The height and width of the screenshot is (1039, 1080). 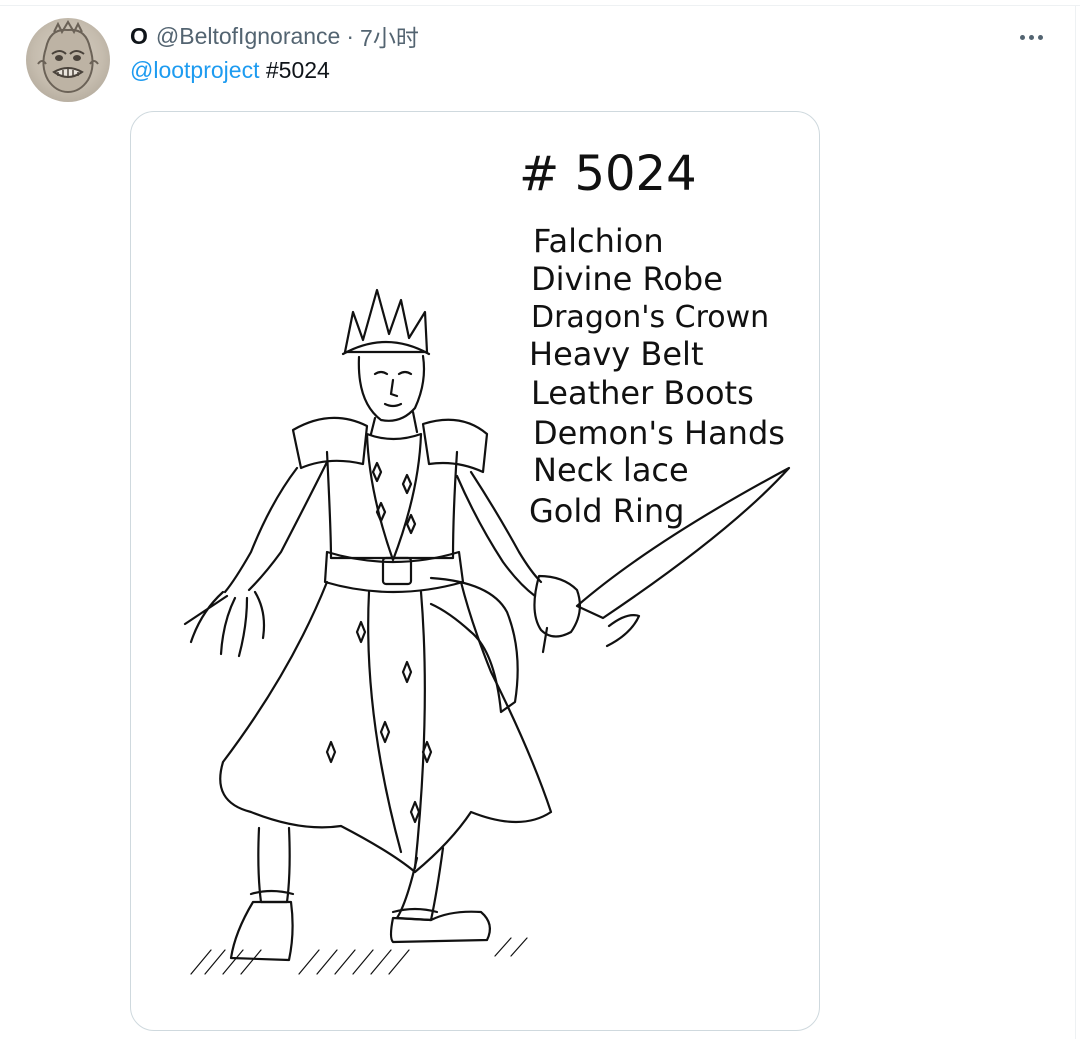 What do you see at coordinates (606, 511) in the screenshot?
I see `drawing-item: Gold Ring` at bounding box center [606, 511].